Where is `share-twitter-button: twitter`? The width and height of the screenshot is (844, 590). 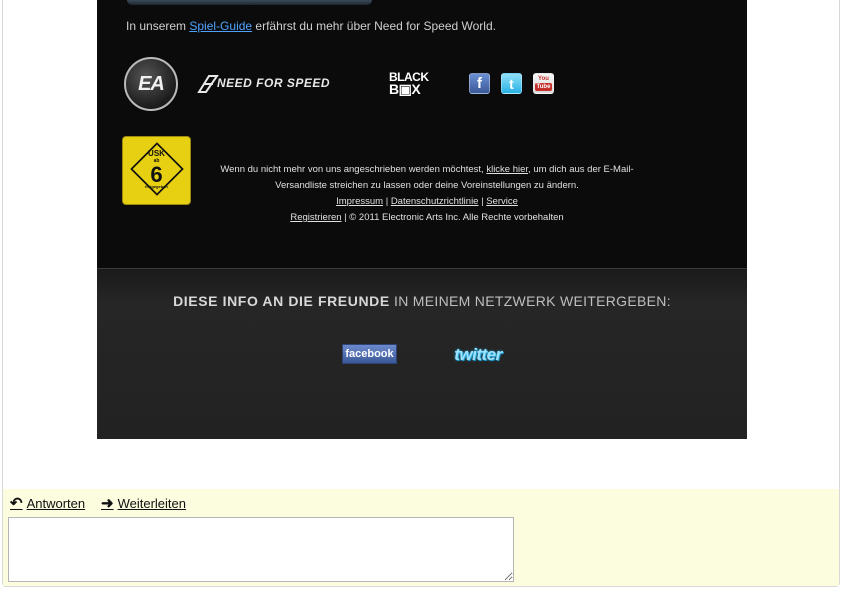 share-twitter-button: twitter is located at coordinates (478, 355).